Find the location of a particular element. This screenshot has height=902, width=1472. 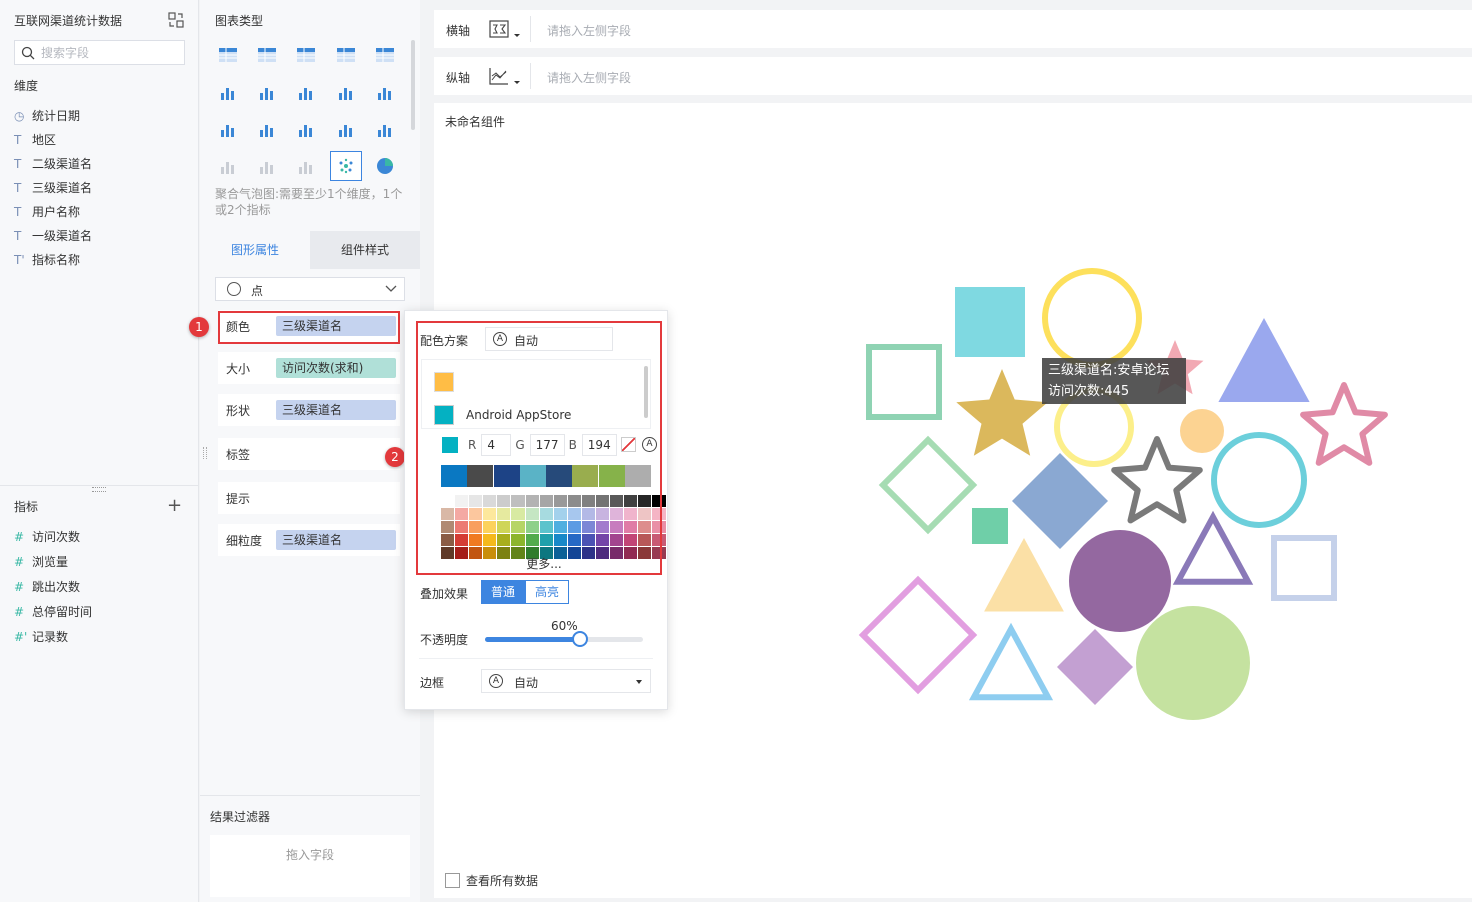

grouped-bar-icon-glyph is located at coordinates (305, 94).